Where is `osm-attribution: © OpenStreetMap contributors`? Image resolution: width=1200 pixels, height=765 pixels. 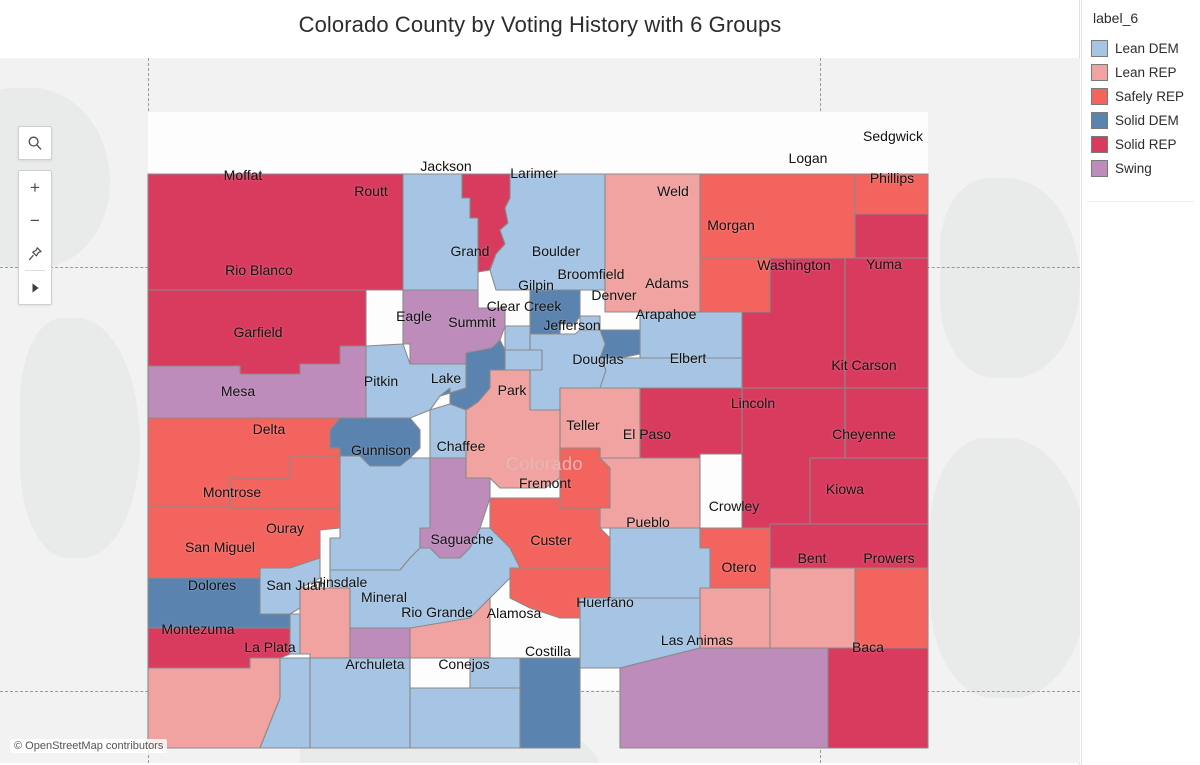 osm-attribution: © OpenStreetMap contributors is located at coordinates (89, 746).